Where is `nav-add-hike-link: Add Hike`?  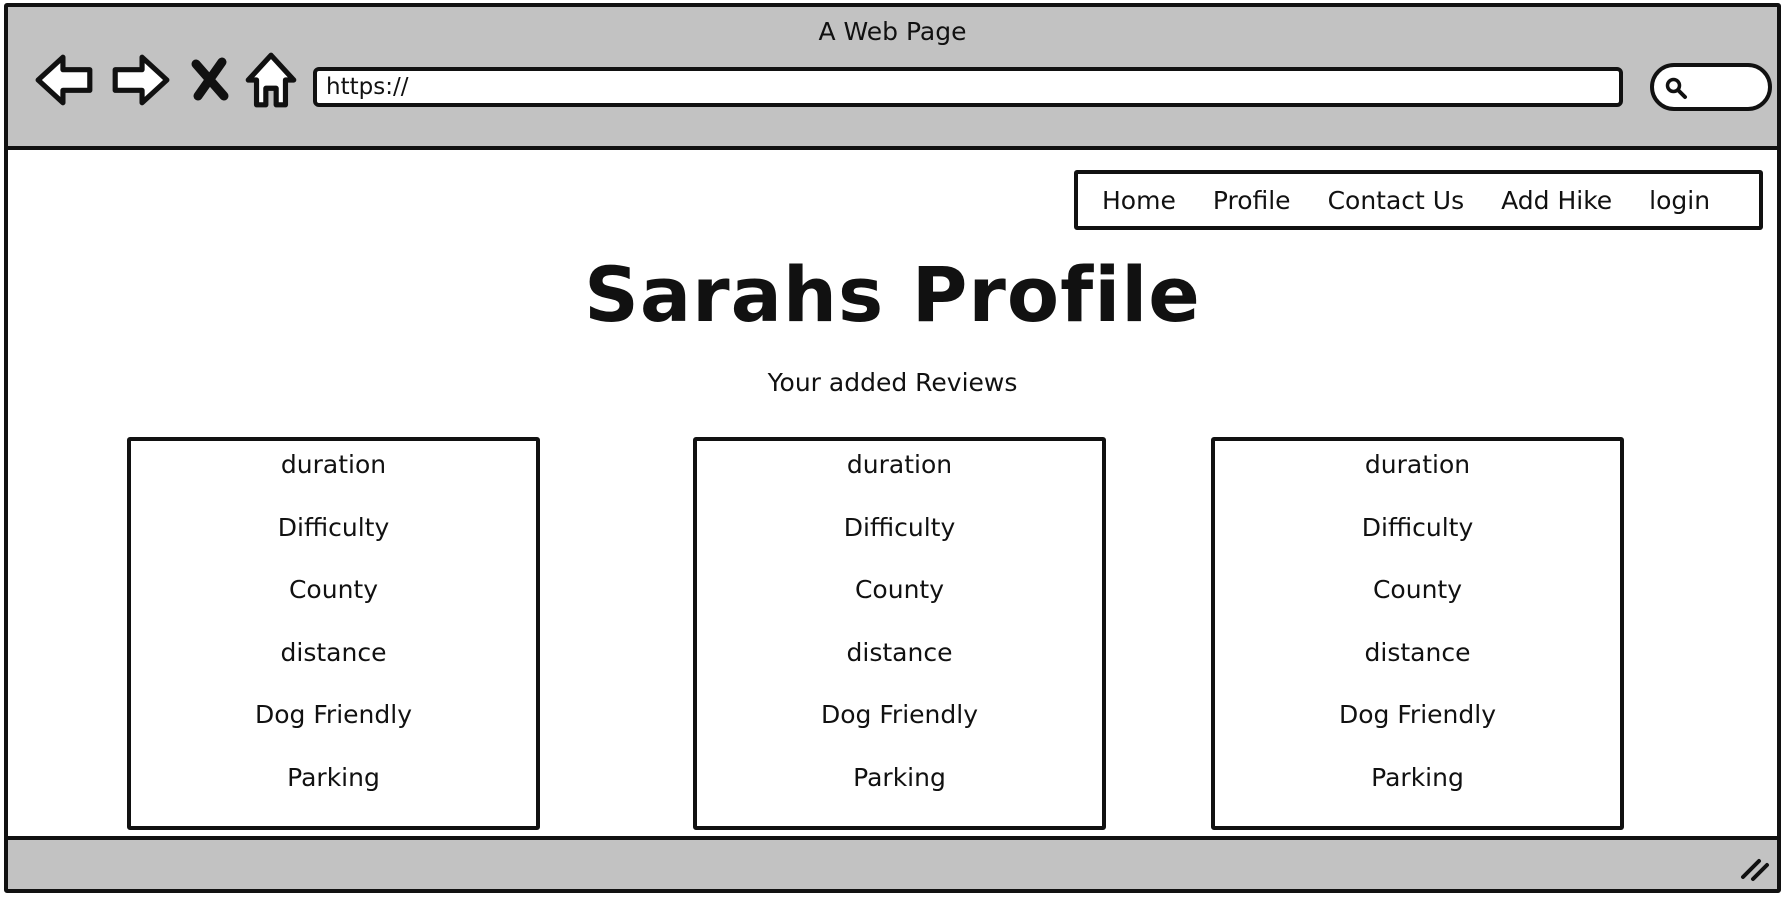 nav-add-hike-link: Add Hike is located at coordinates (1556, 200).